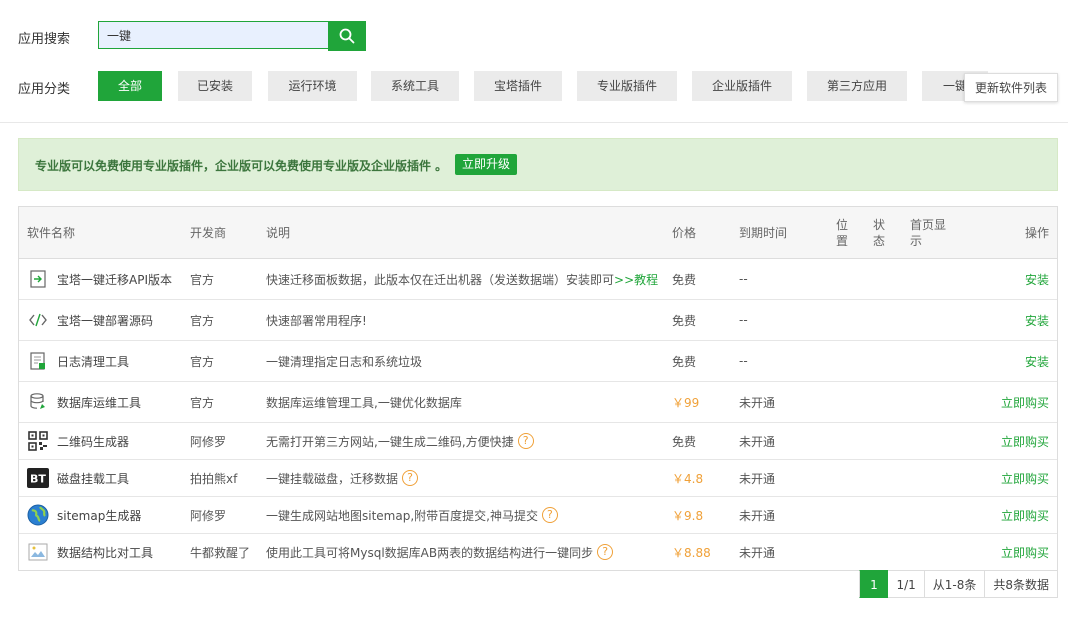 Image resolution: width=1068 pixels, height=621 pixels. I want to click on col-homepage: 首页显示, so click(928, 233).